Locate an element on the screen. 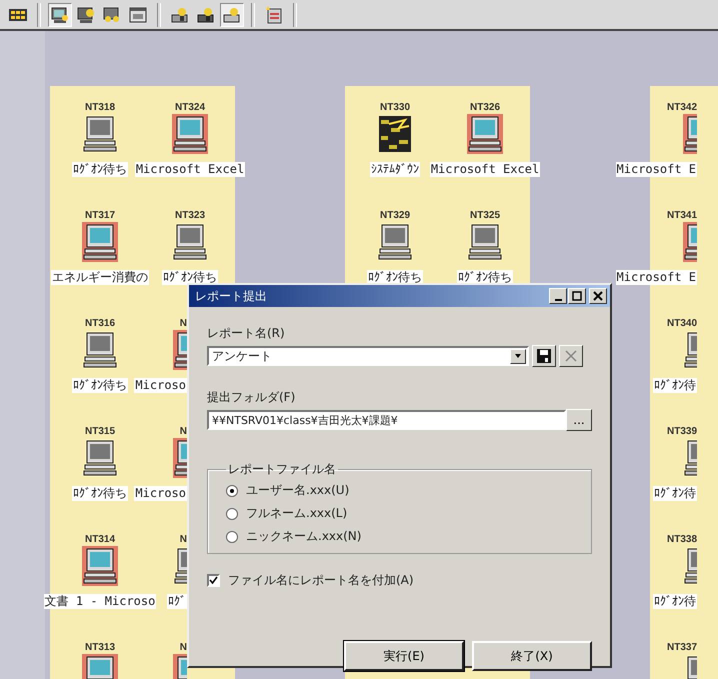  status-label: ﾛｸﾞ is located at coordinates (177, 601).